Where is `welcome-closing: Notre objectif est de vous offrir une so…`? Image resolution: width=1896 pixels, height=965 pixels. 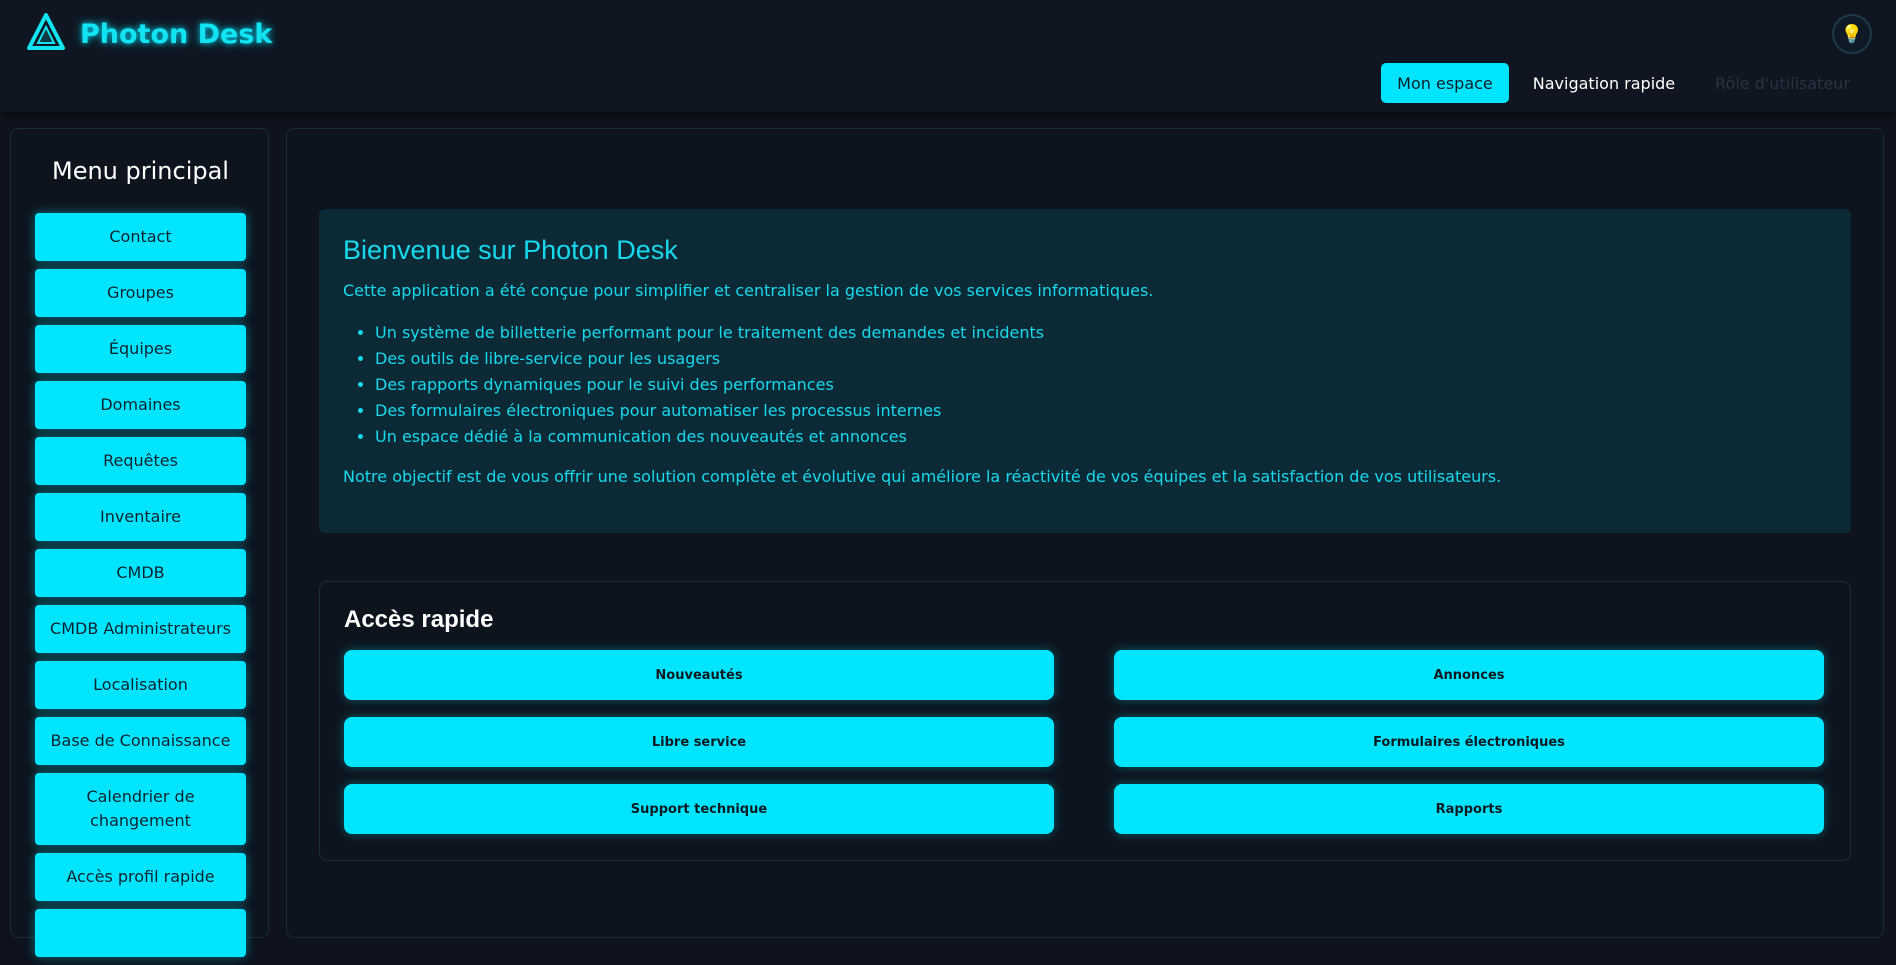
welcome-closing: Notre objectif est de vous offrir une so… is located at coordinates (922, 476).